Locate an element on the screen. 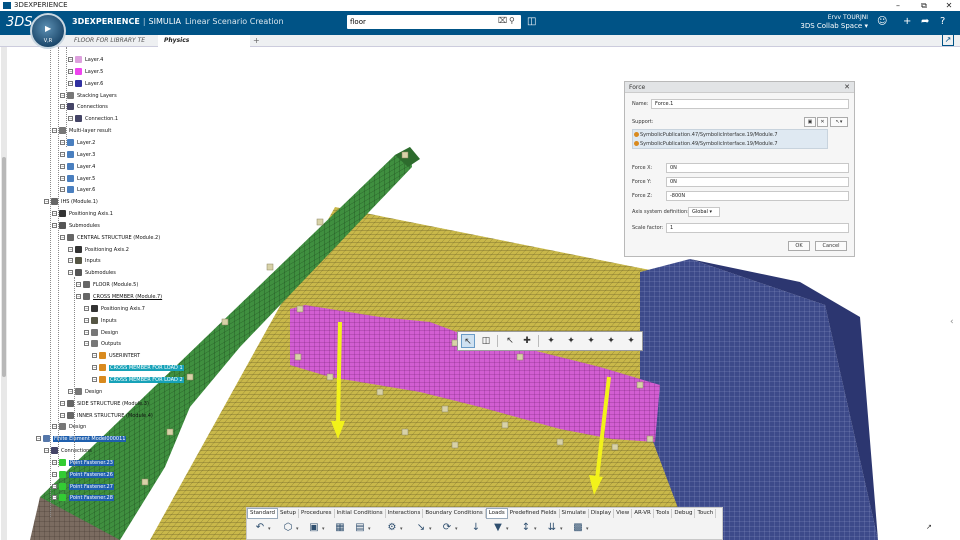 The image size is (960, 540). tab-setup: Setup is located at coordinates (289, 513).